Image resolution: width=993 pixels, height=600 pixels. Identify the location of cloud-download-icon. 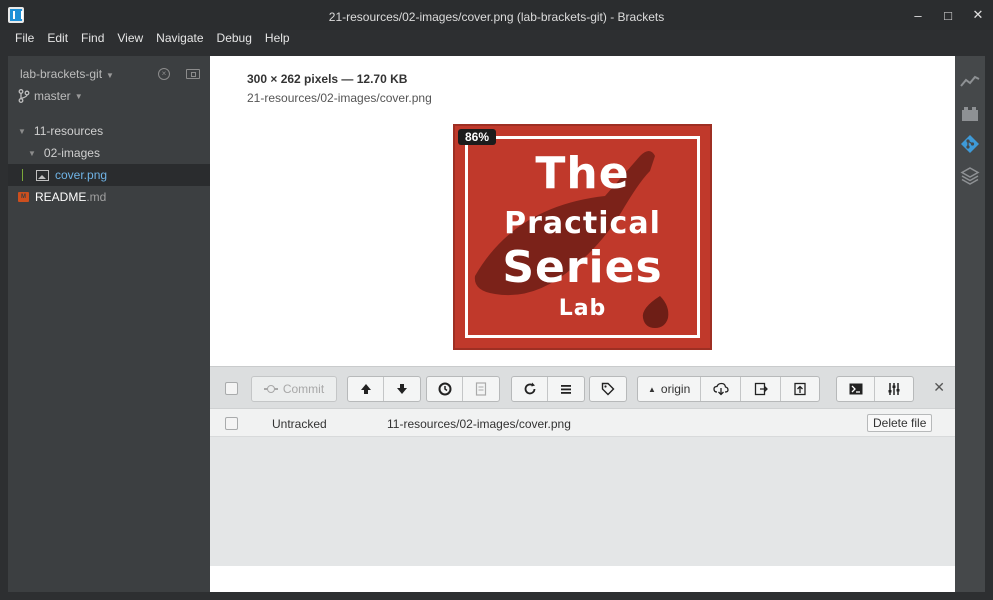
(721, 389).